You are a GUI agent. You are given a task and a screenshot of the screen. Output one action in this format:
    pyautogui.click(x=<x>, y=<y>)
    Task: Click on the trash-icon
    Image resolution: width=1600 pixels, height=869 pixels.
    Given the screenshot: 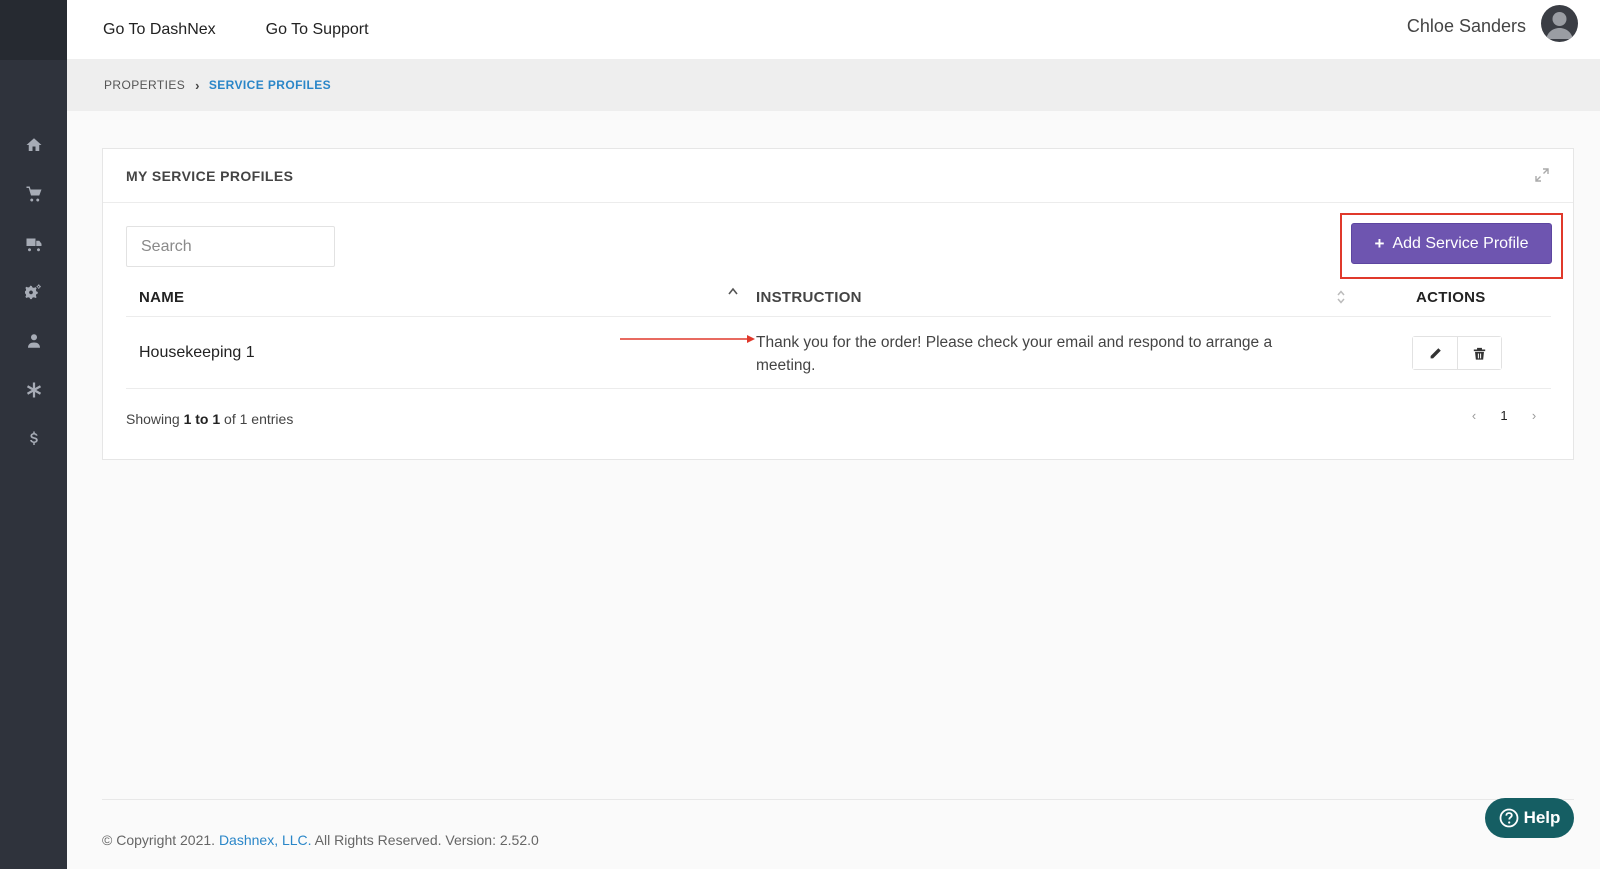 What is the action you would take?
    pyautogui.click(x=1479, y=353)
    